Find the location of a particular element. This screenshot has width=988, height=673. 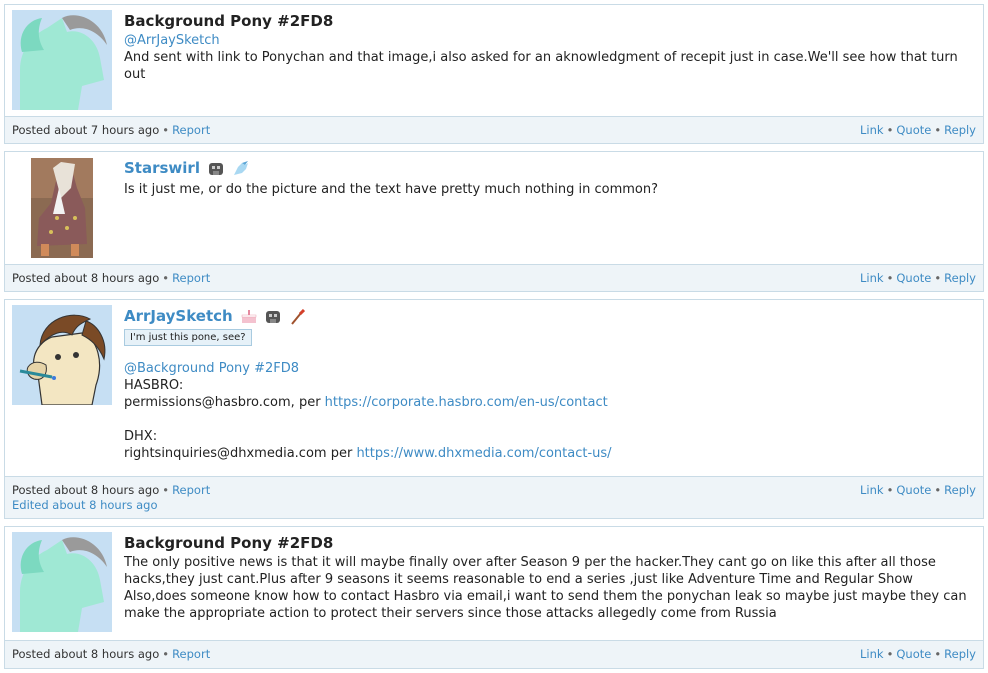

mention-link: @Background Pony #2FD8 is located at coordinates (549, 368).